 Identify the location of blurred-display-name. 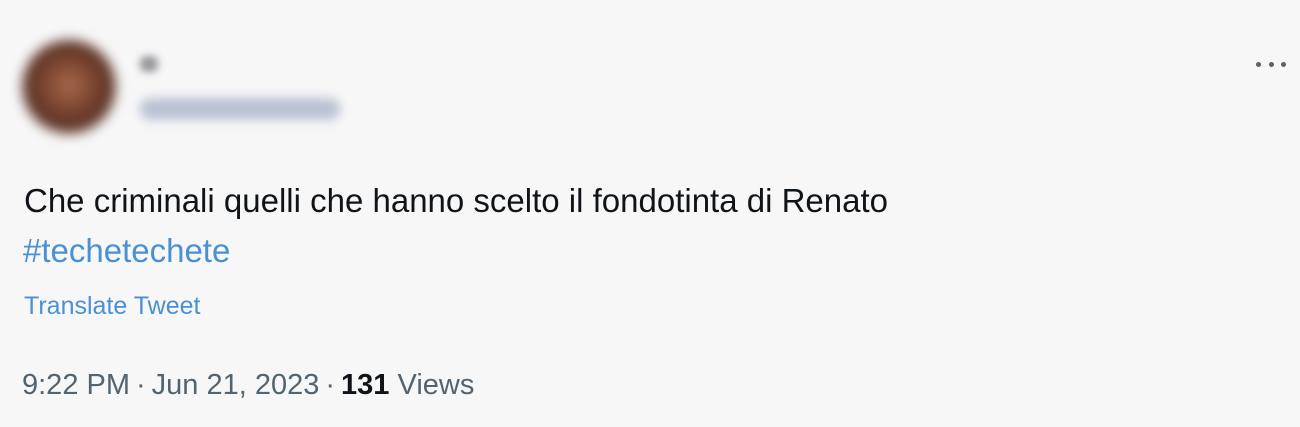
(149, 64).